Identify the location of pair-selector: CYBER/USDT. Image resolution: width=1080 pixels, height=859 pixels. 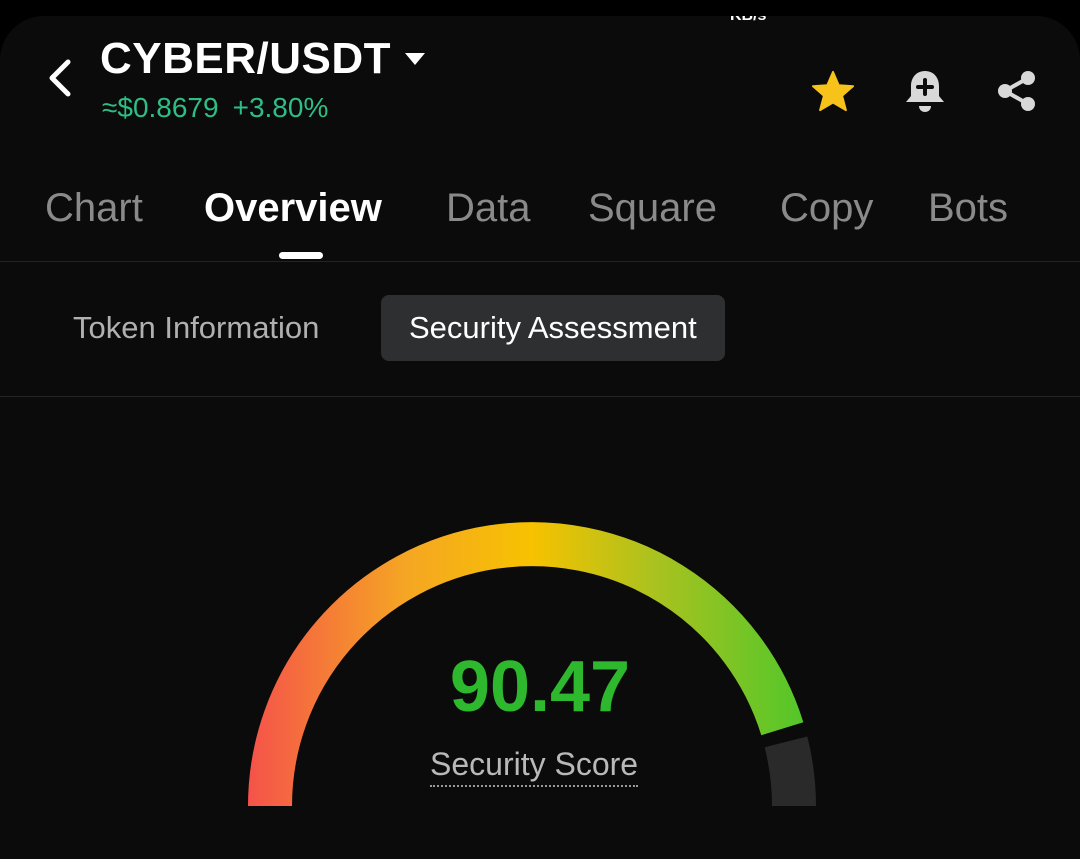
(263, 59).